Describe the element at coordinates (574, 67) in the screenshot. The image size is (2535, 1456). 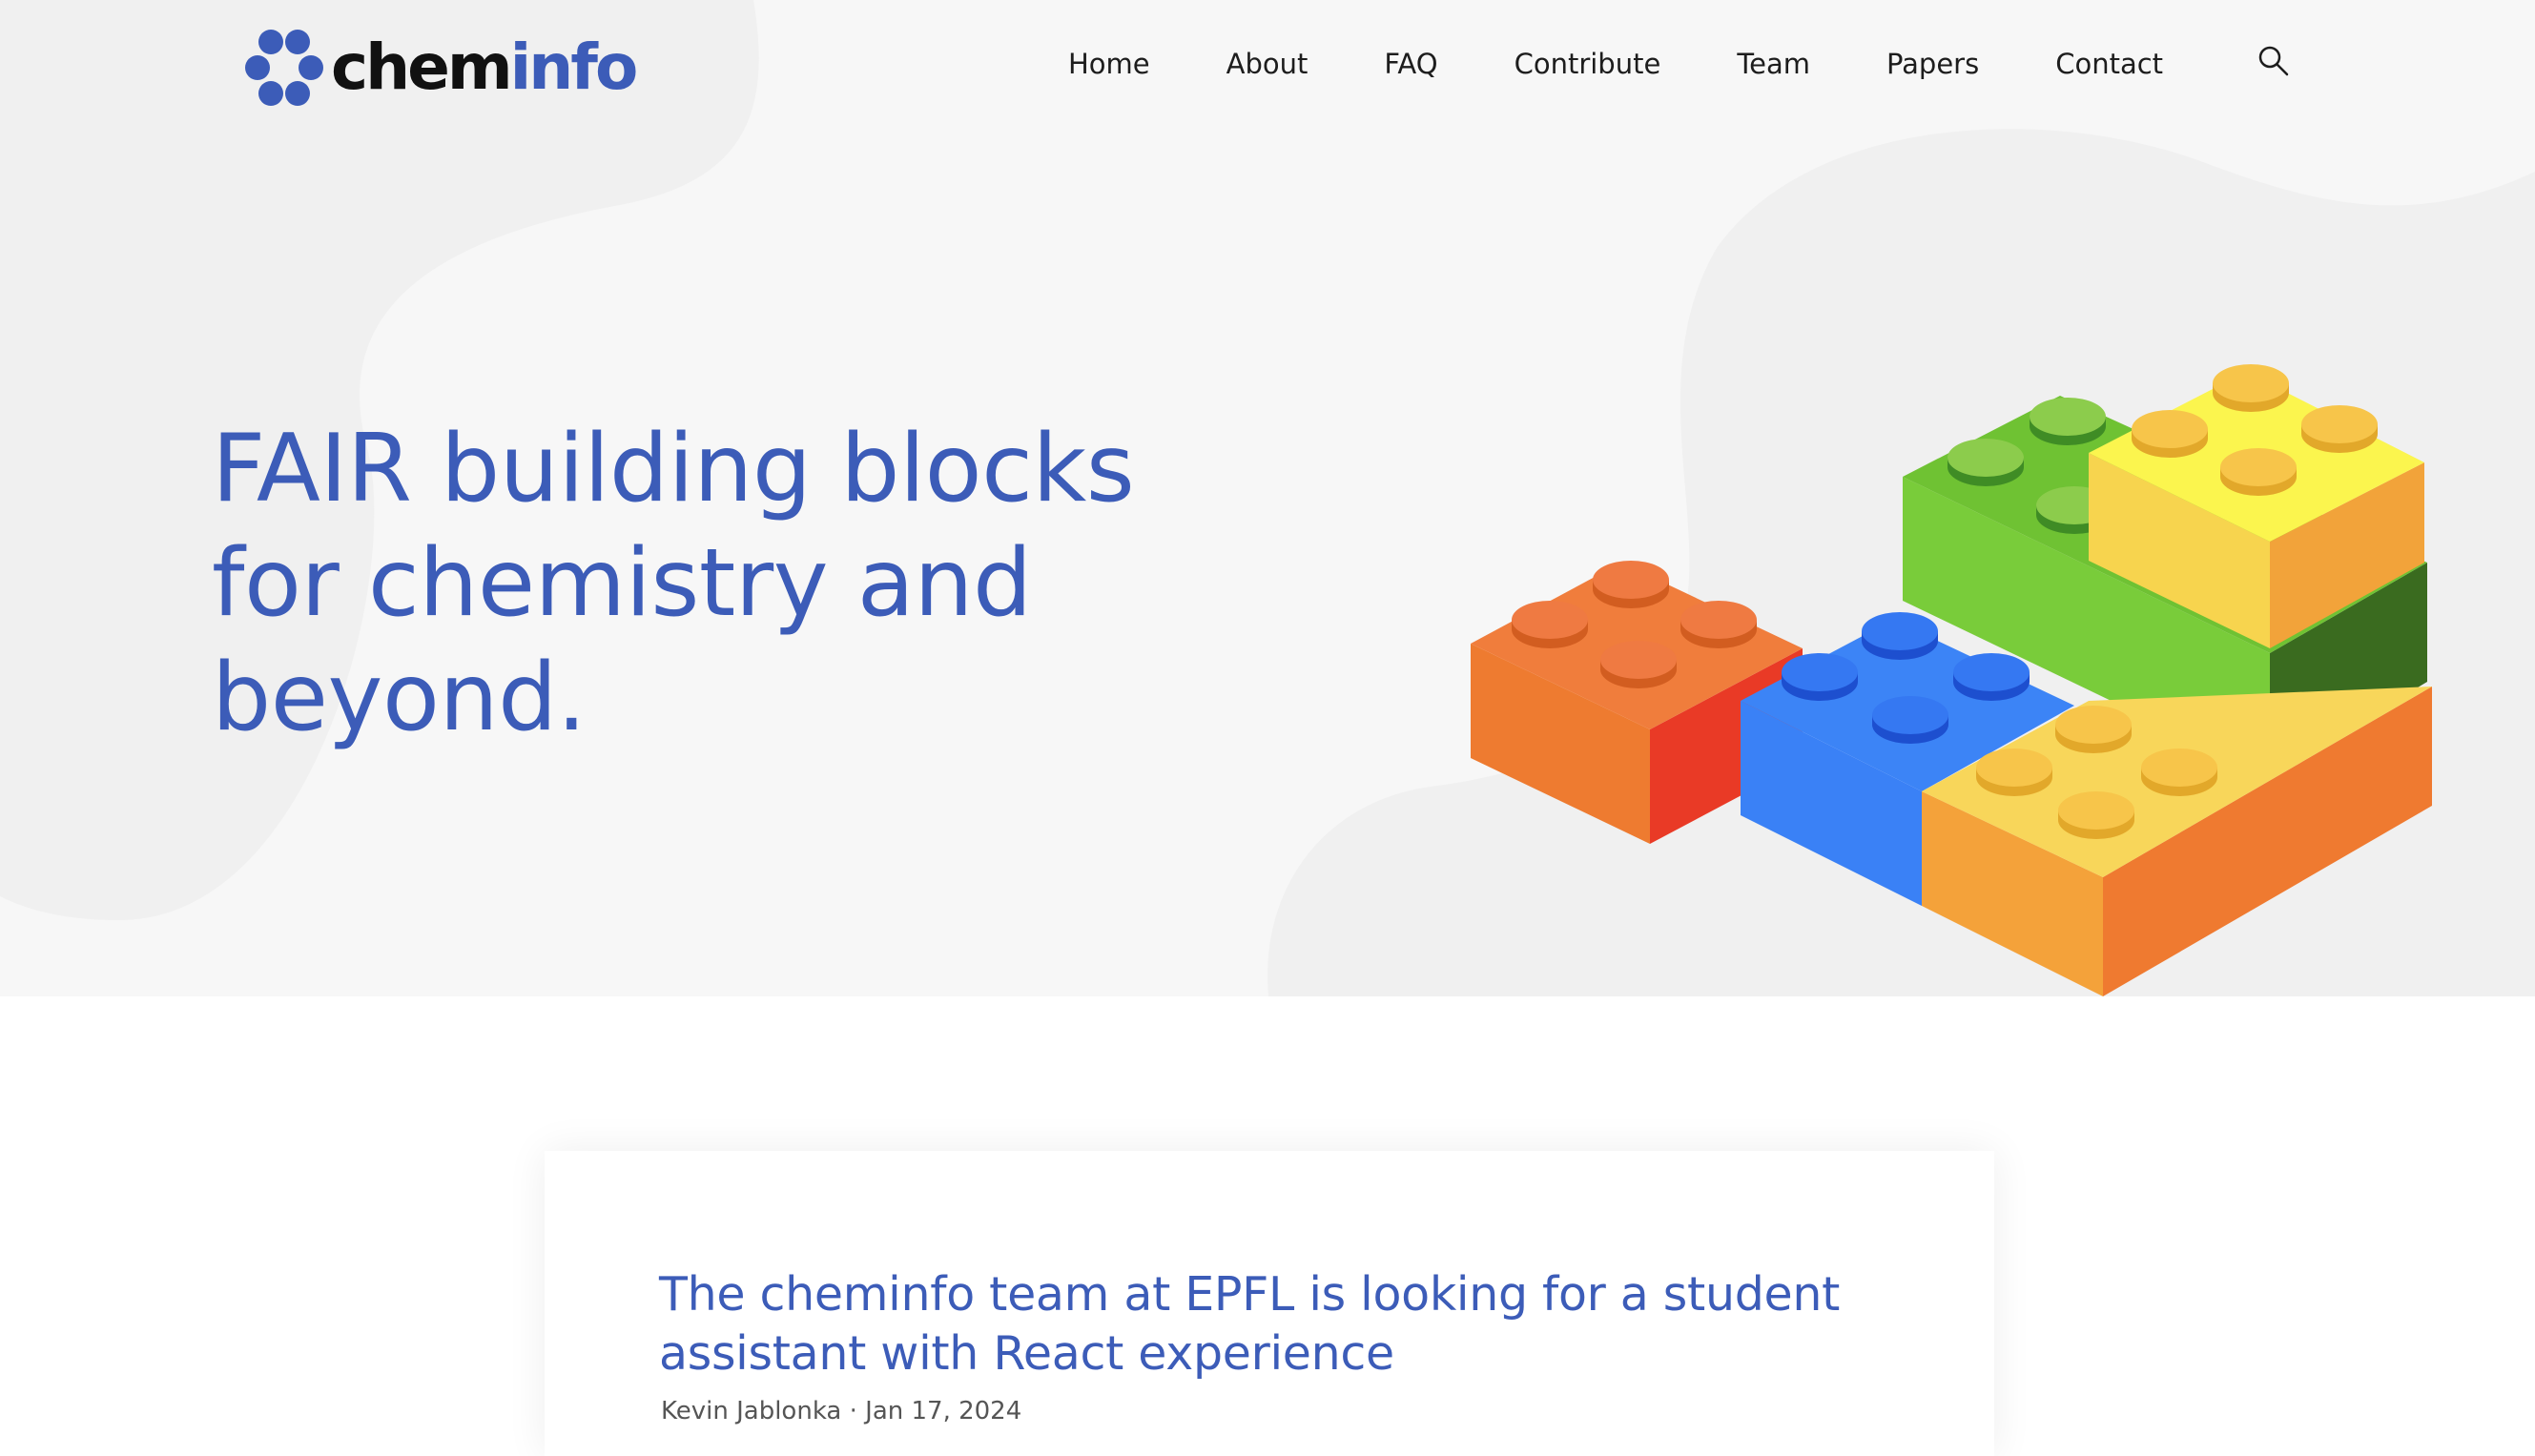
I see `logo-text-accent: info` at that location.